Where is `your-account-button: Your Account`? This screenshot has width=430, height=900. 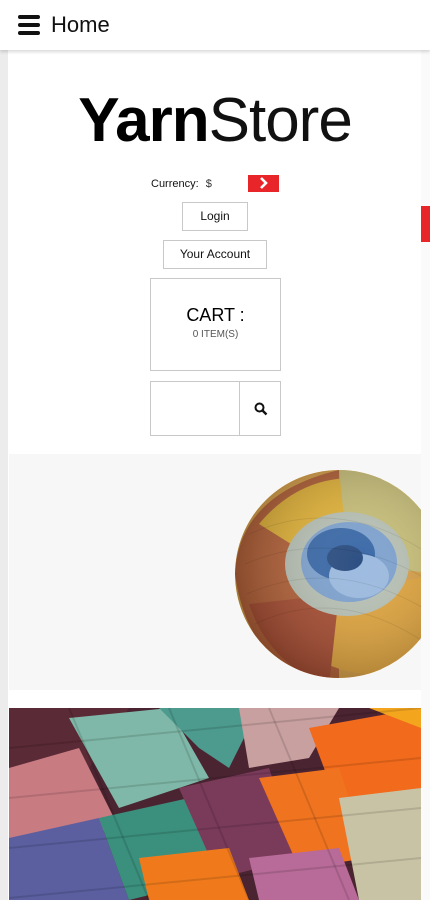 your-account-button: Your Account is located at coordinates (215, 254).